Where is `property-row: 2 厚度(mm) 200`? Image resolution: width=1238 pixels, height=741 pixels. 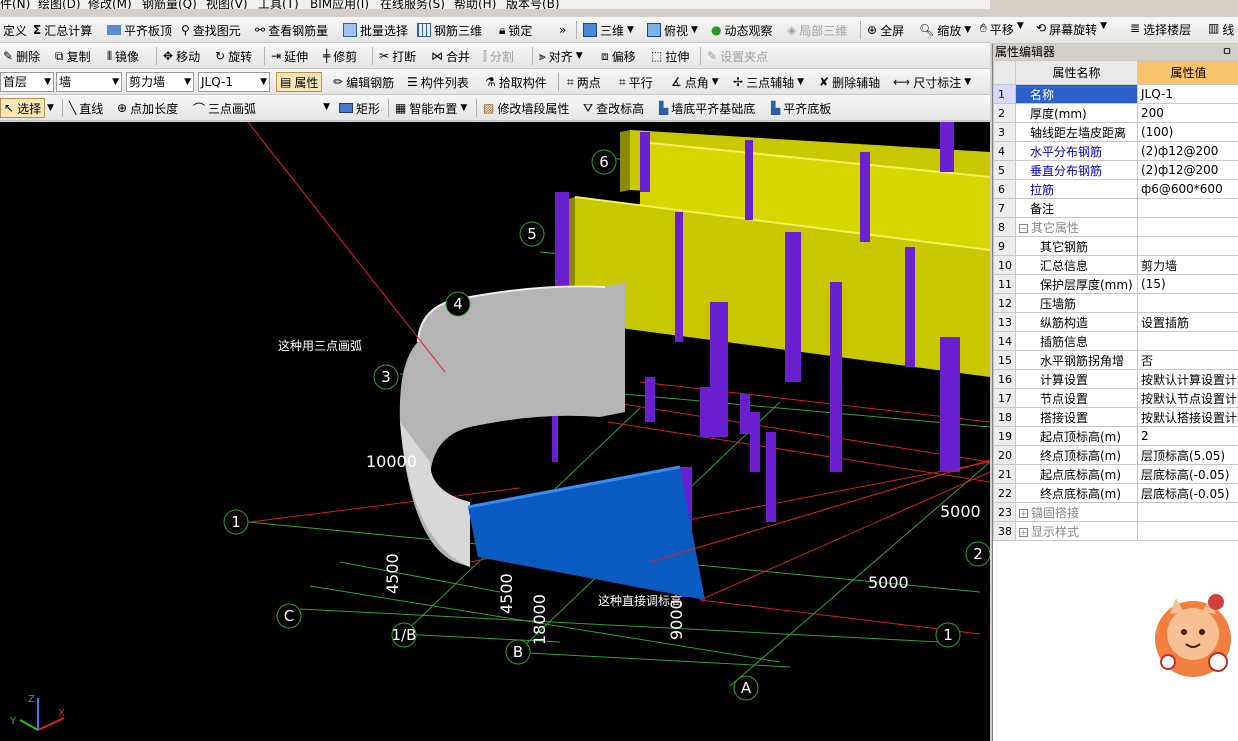
property-row: 2 厚度(mm) 200 is located at coordinates (1115, 113).